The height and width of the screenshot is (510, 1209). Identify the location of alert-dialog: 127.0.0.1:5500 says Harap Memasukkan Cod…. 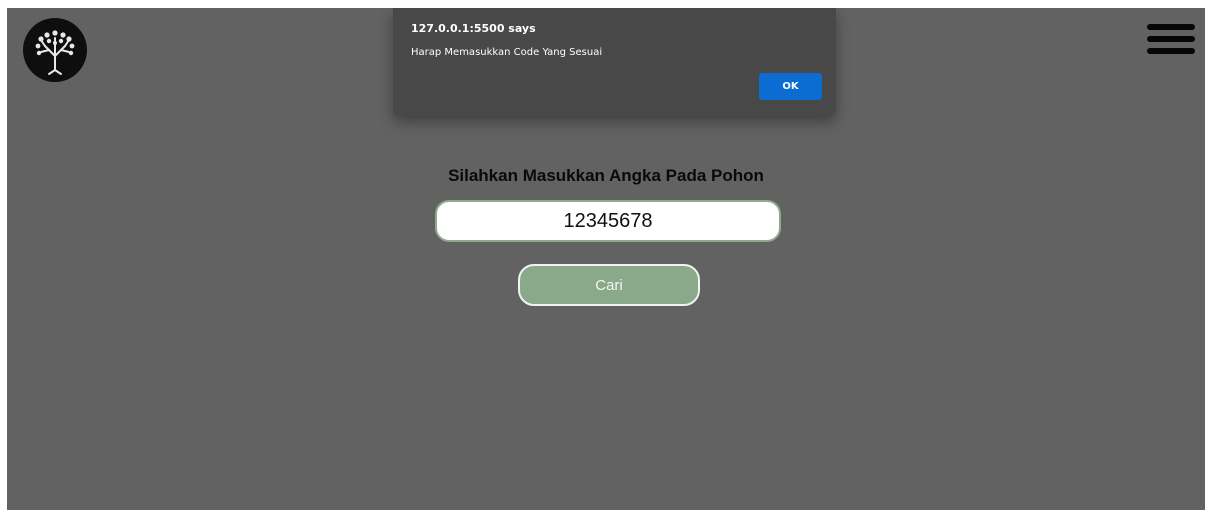
(614, 62).